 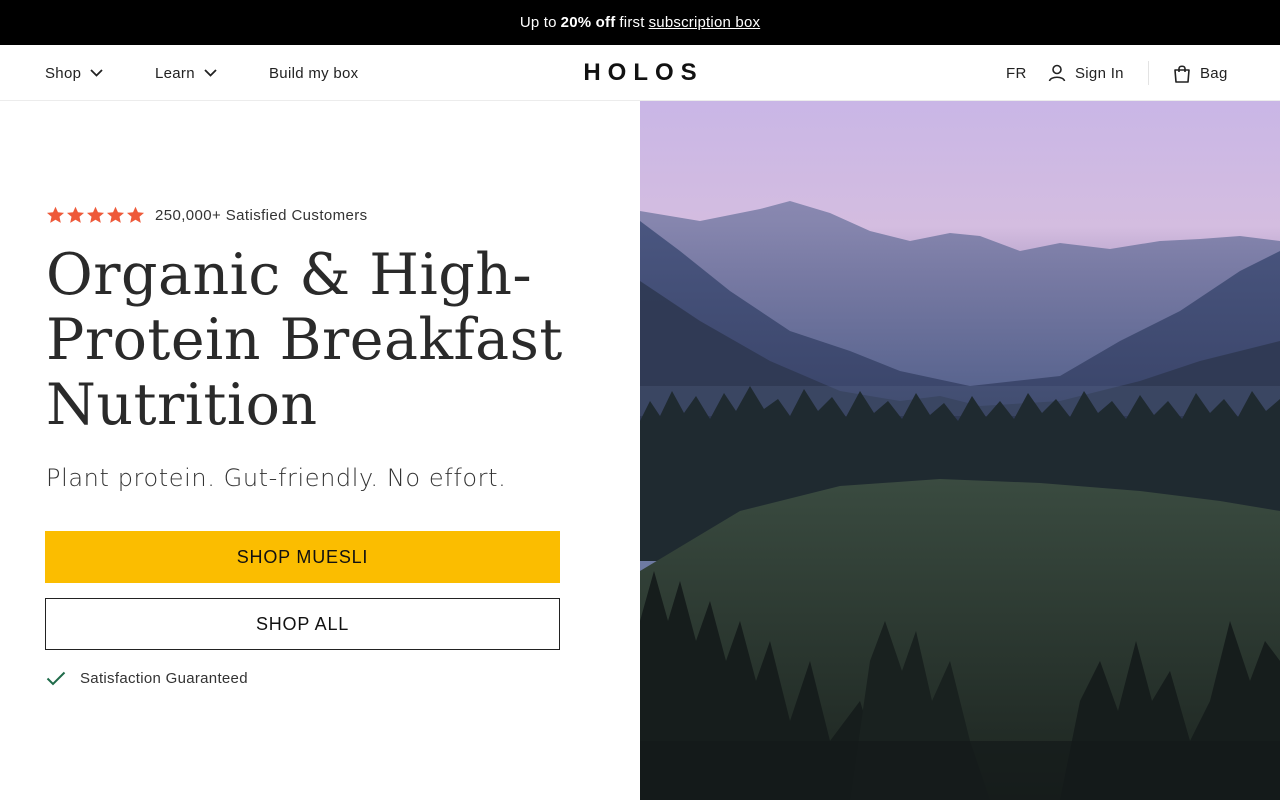 I want to click on headline-line-3: Nutrition, so click(x=182, y=405).